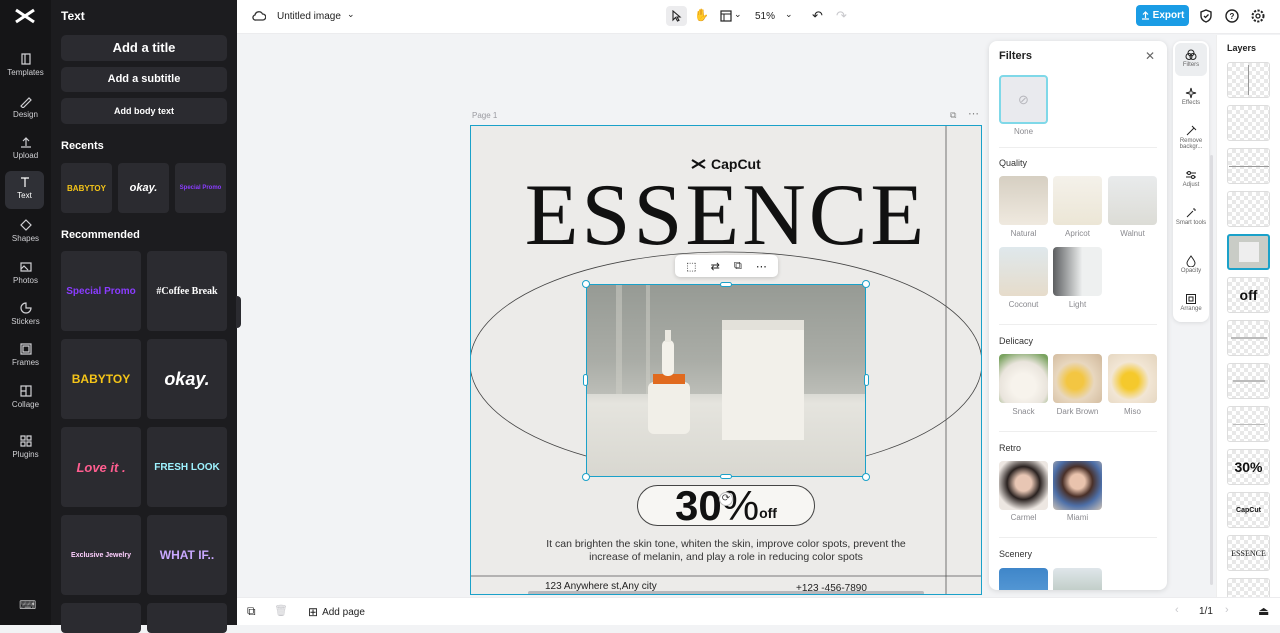 The height and width of the screenshot is (633, 1280). What do you see at coordinates (25, 67) in the screenshot?
I see `rail-item-templates: Templates` at bounding box center [25, 67].